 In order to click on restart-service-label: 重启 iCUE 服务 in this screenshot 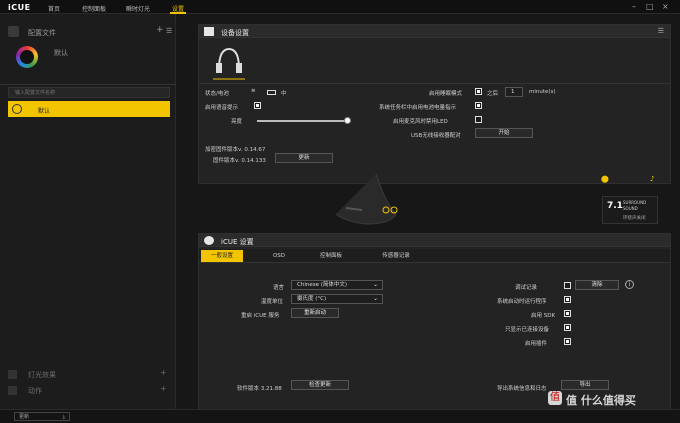, I will do `click(260, 316)`.